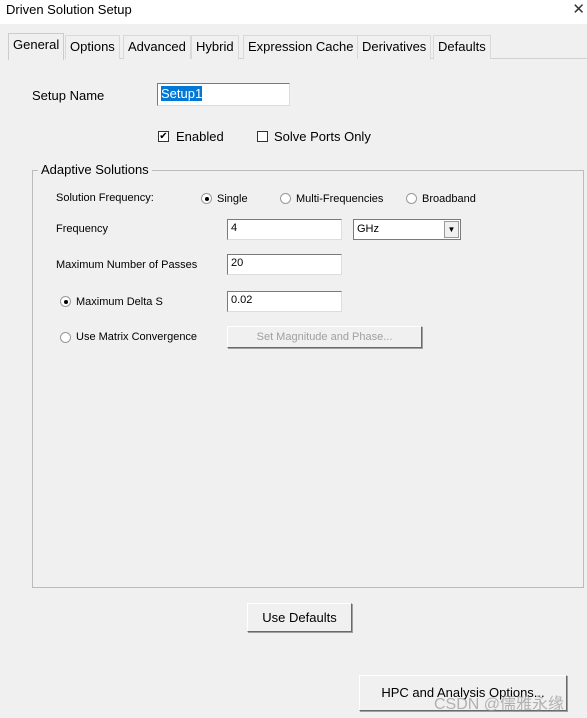 The height and width of the screenshot is (718, 587). Describe the element at coordinates (223, 94) in the screenshot. I see `setup-name-input: Setup1` at that location.